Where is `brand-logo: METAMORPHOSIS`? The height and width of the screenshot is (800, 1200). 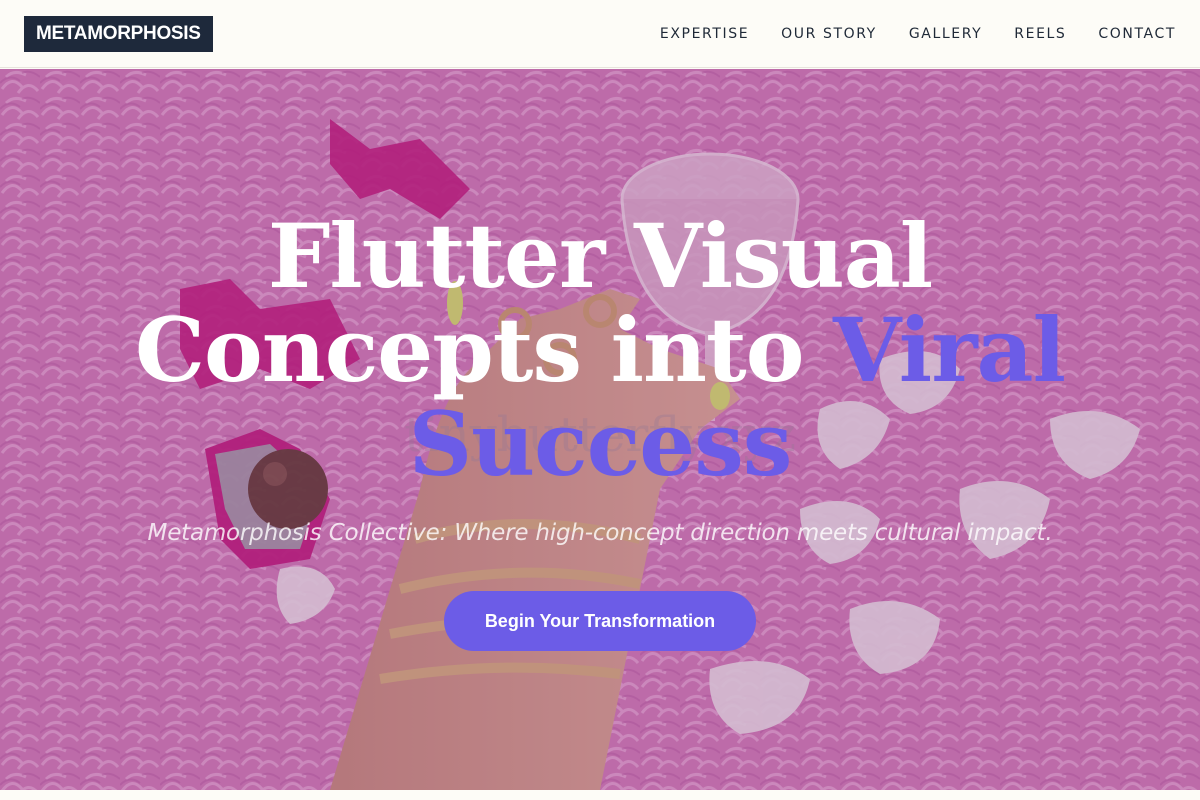 brand-logo: METAMORPHOSIS is located at coordinates (118, 34).